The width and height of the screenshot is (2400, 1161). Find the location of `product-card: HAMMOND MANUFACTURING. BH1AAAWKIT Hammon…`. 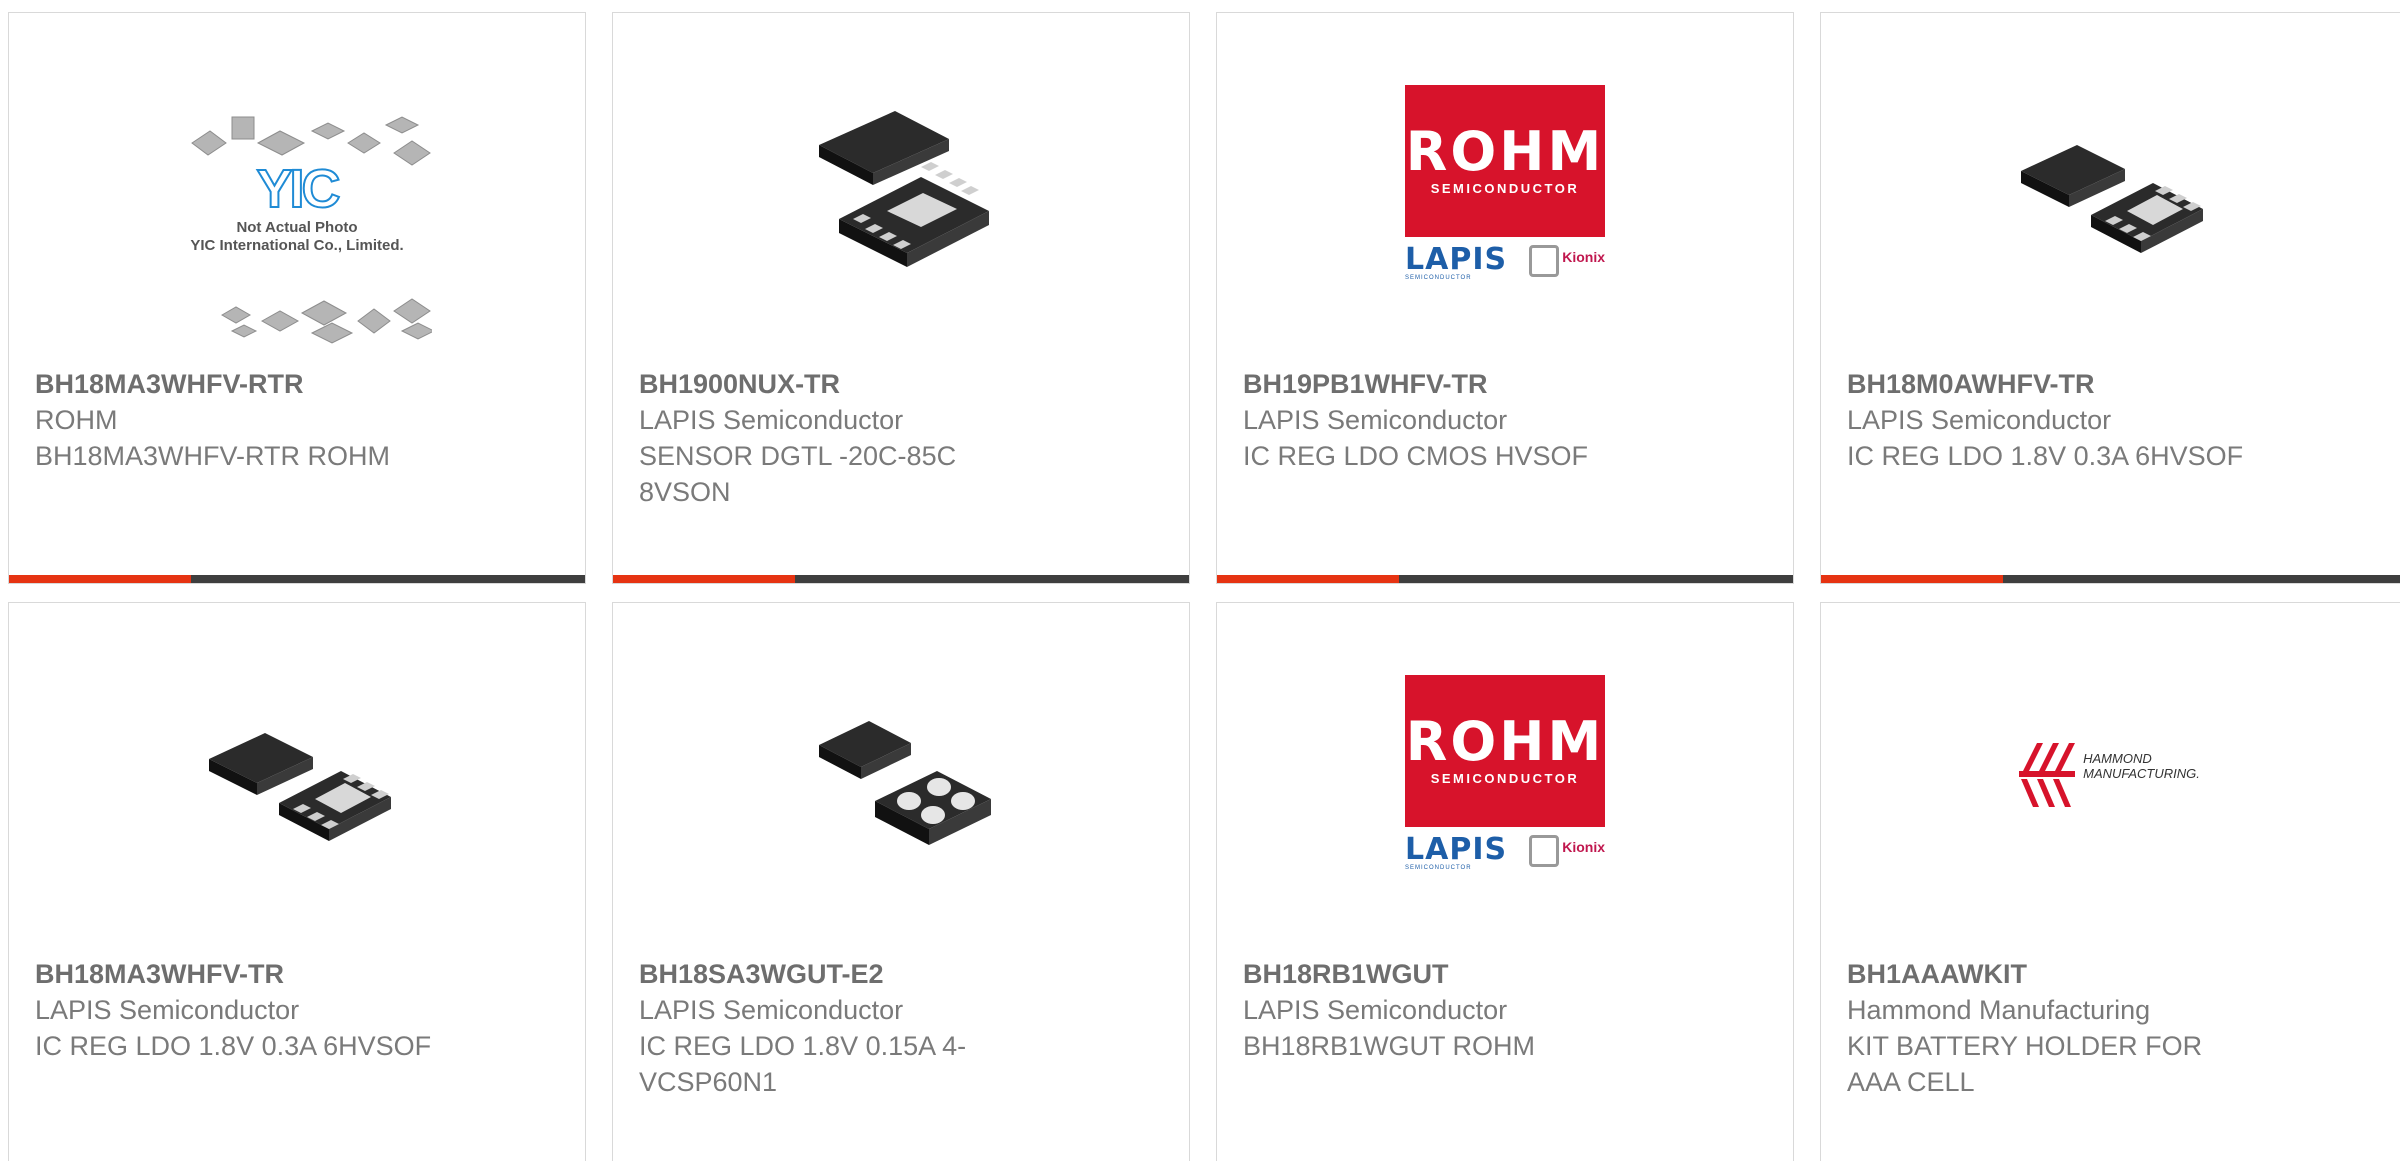

product-card: HAMMOND MANUFACTURING. BH1AAAWKIT Hammon… is located at coordinates (2110, 881).